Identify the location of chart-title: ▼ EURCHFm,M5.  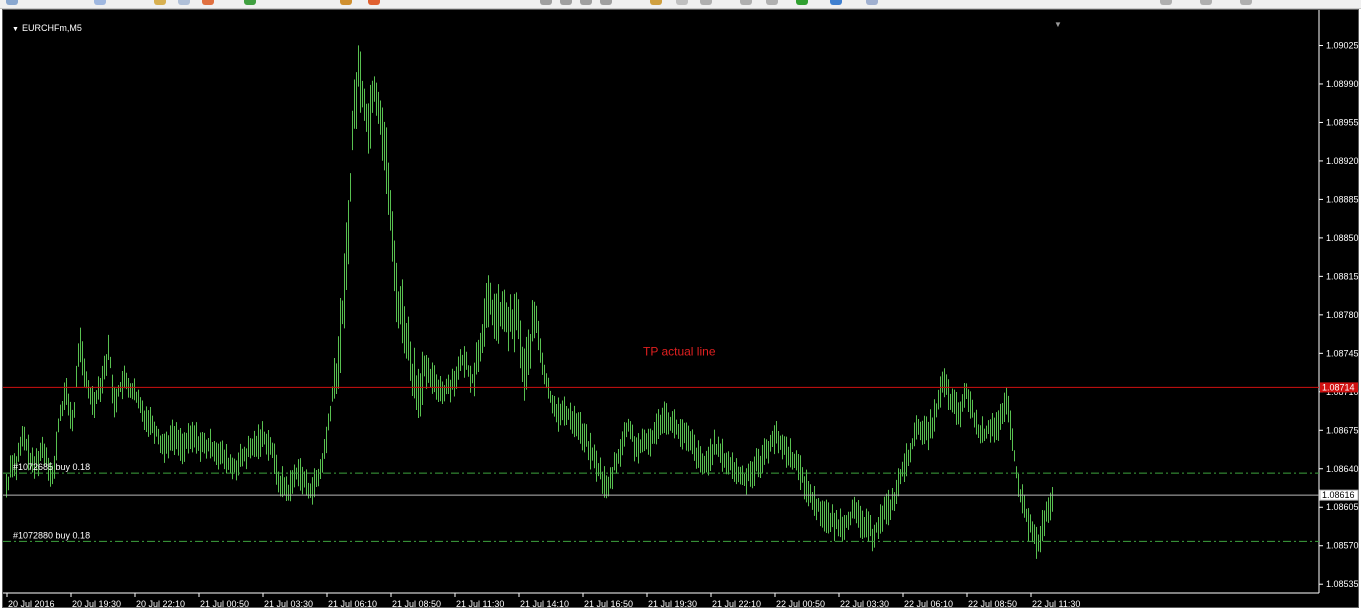
(47, 28).